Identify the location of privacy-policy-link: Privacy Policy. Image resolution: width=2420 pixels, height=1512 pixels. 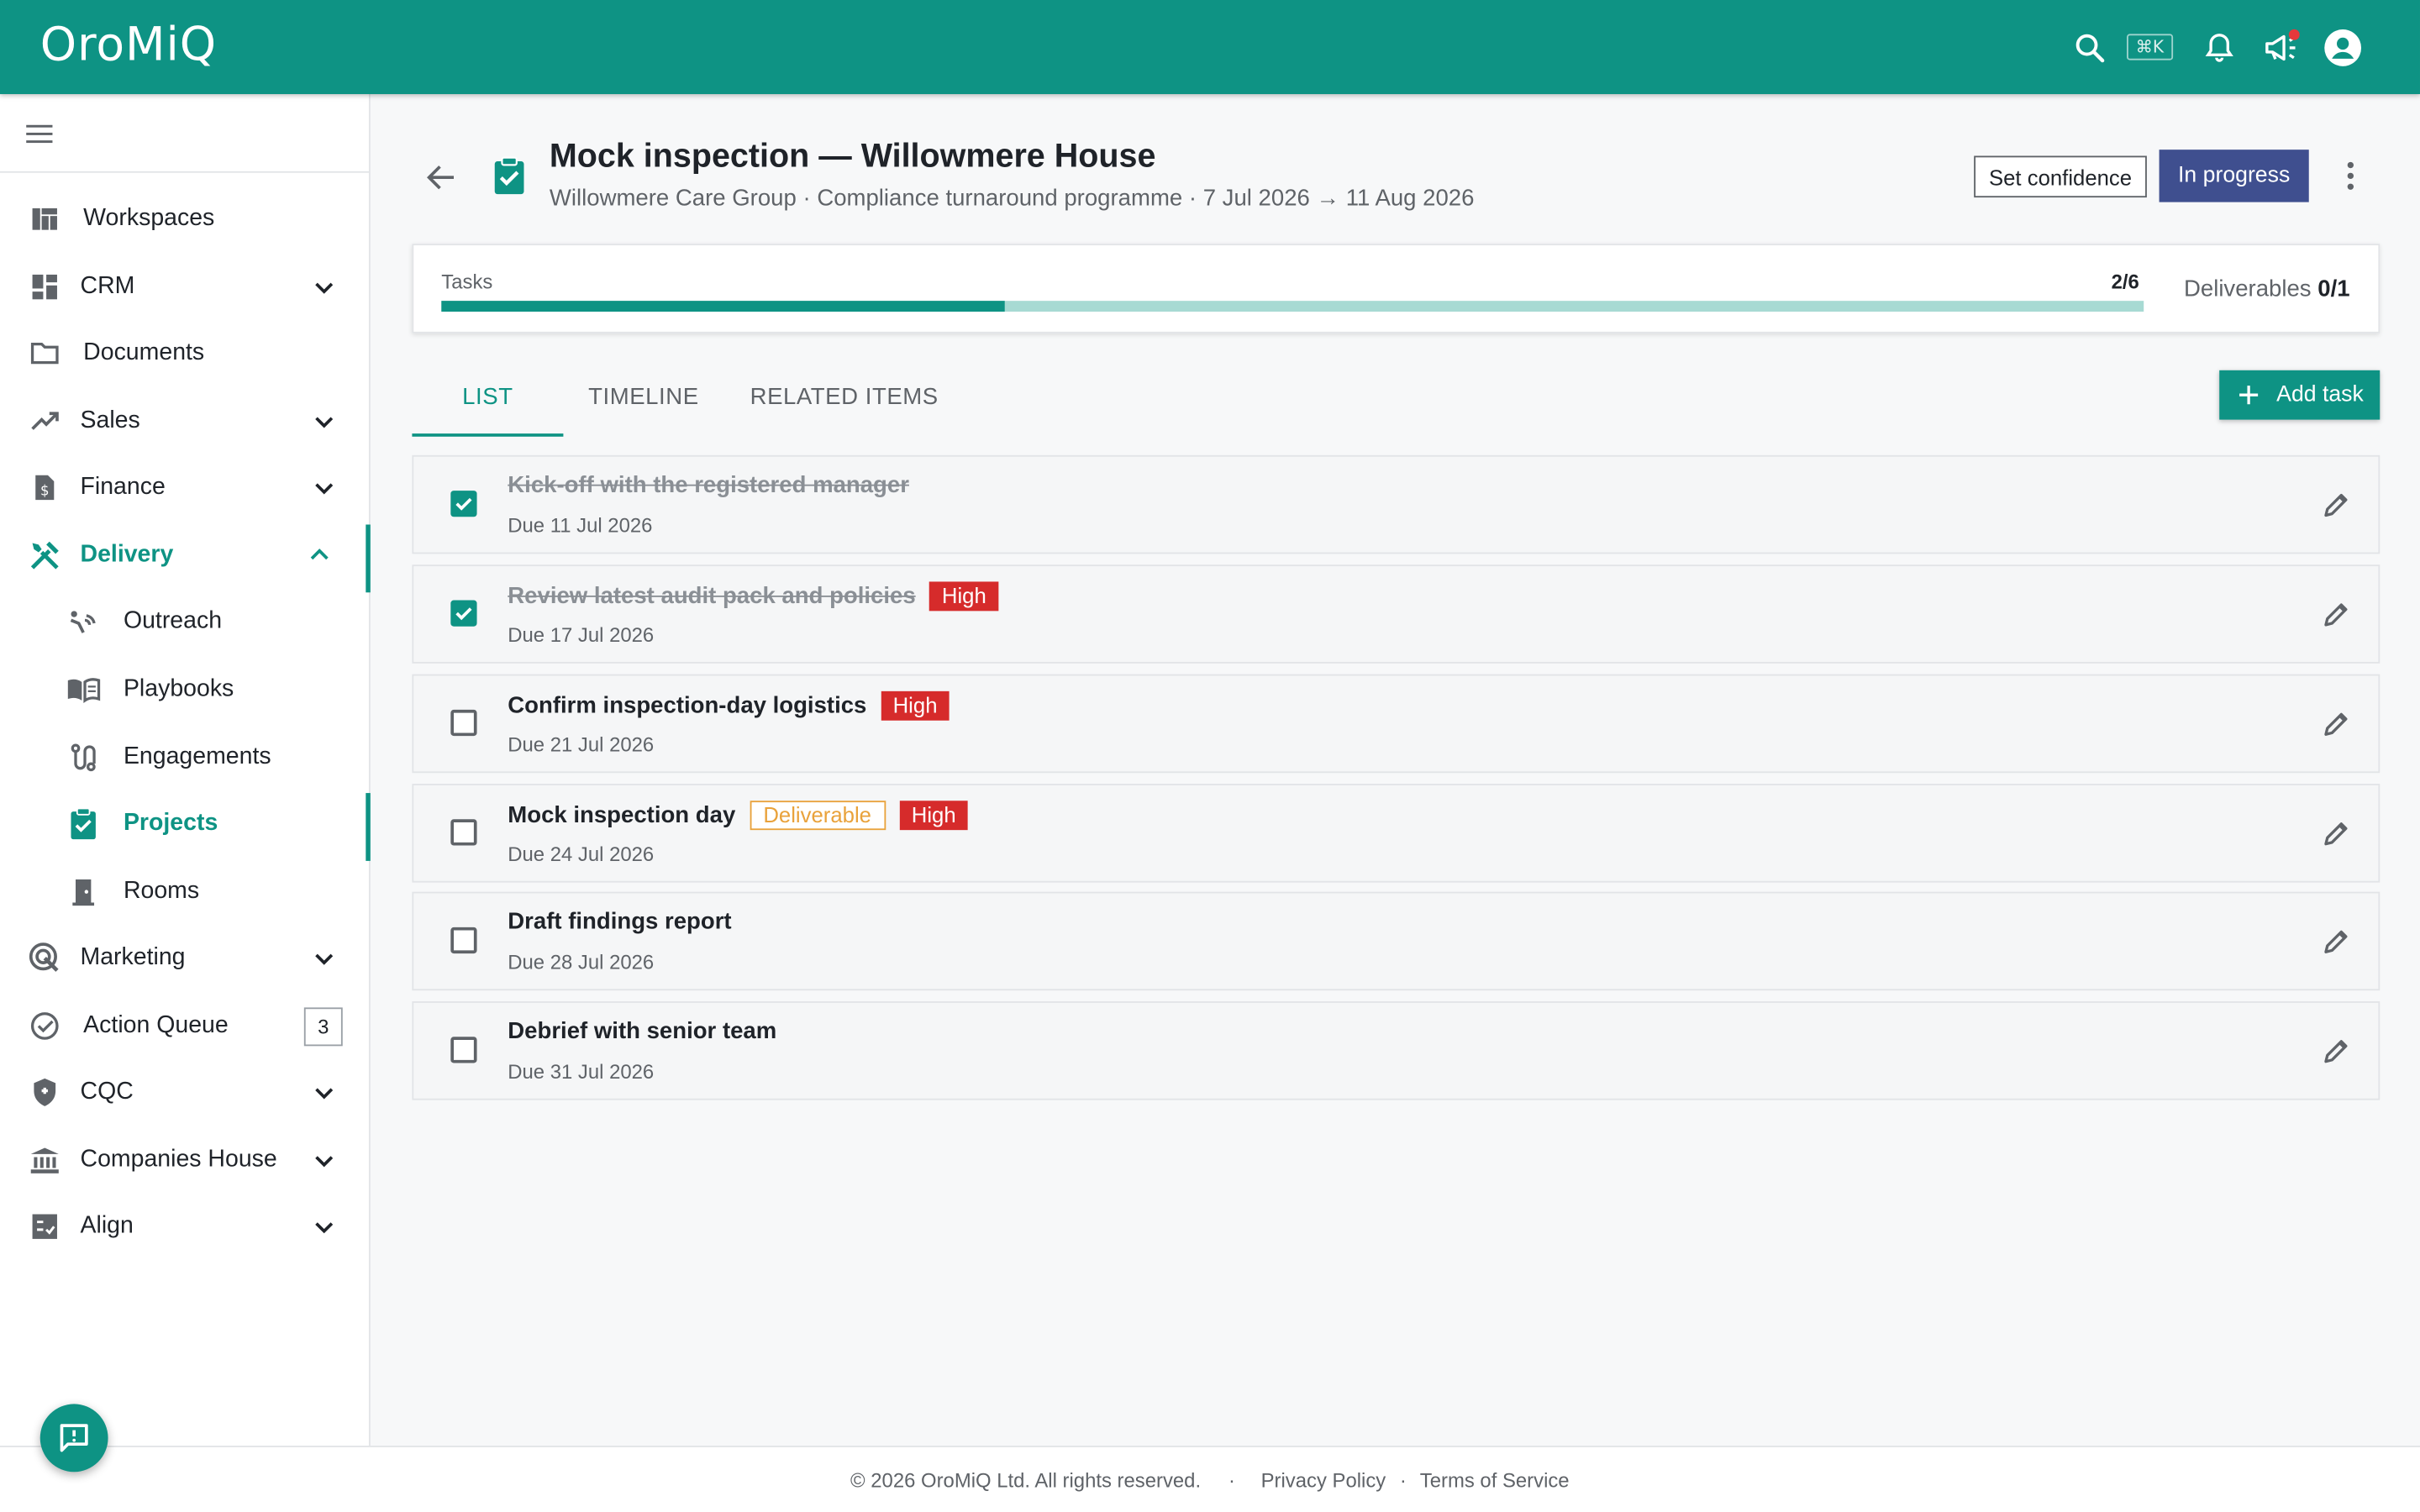
(1323, 1481).